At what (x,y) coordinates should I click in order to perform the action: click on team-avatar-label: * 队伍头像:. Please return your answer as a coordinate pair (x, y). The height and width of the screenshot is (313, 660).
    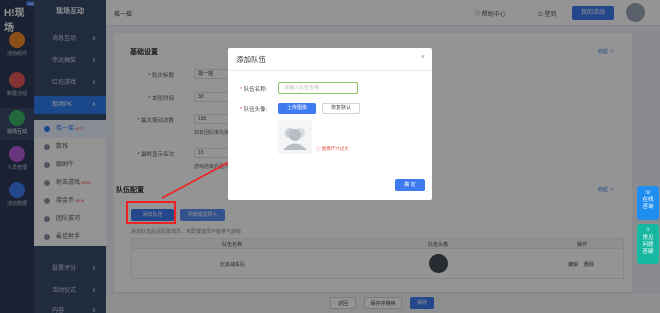
    Looking at the image, I should click on (254, 110).